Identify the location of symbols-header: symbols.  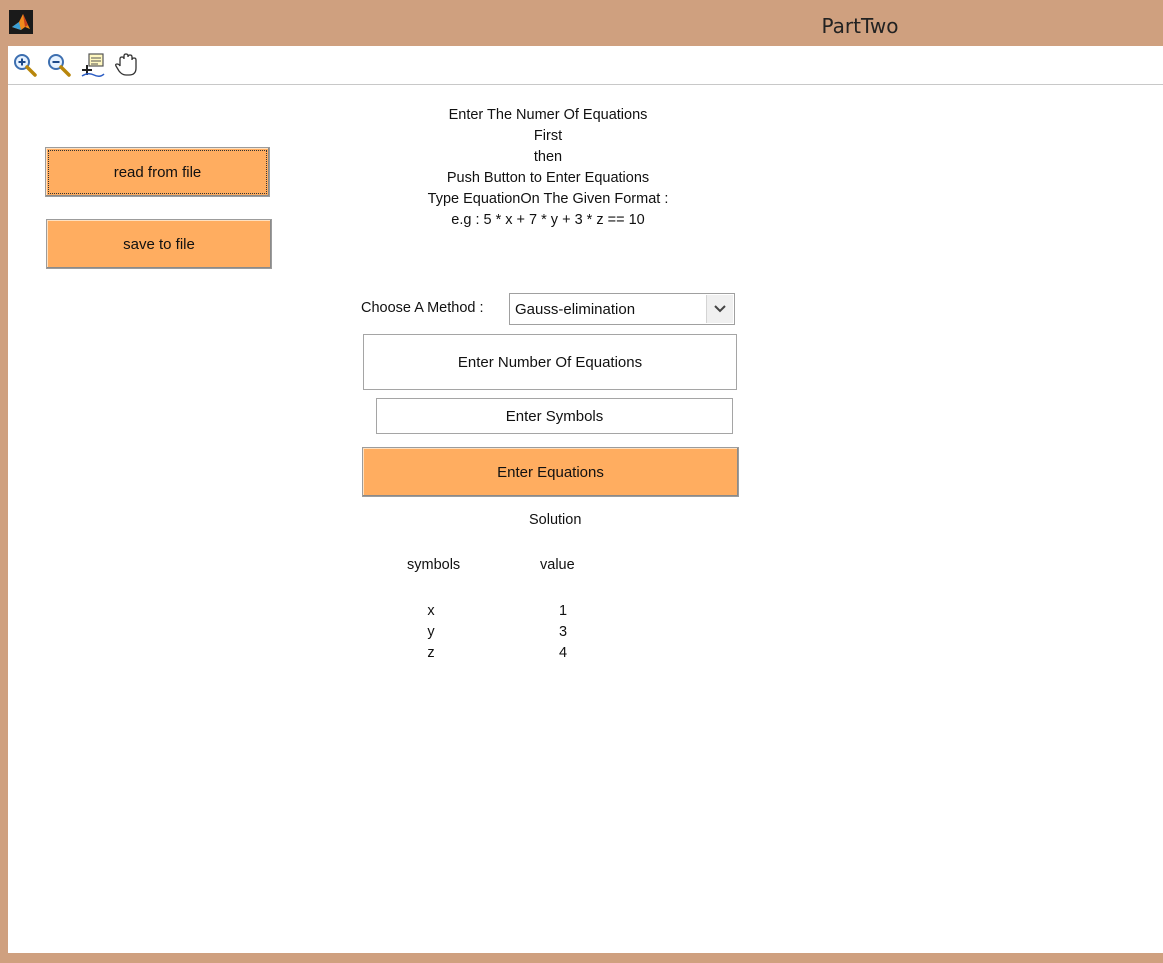
(434, 565).